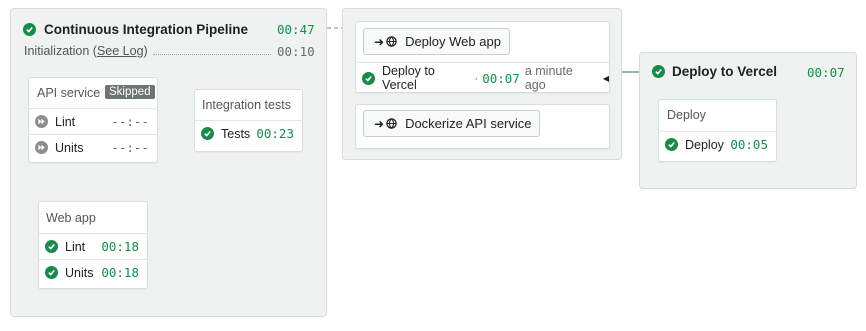 This screenshot has width=866, height=331. What do you see at coordinates (725, 71) in the screenshot?
I see `deploy-pipeline-title: Deploy to Vercel` at bounding box center [725, 71].